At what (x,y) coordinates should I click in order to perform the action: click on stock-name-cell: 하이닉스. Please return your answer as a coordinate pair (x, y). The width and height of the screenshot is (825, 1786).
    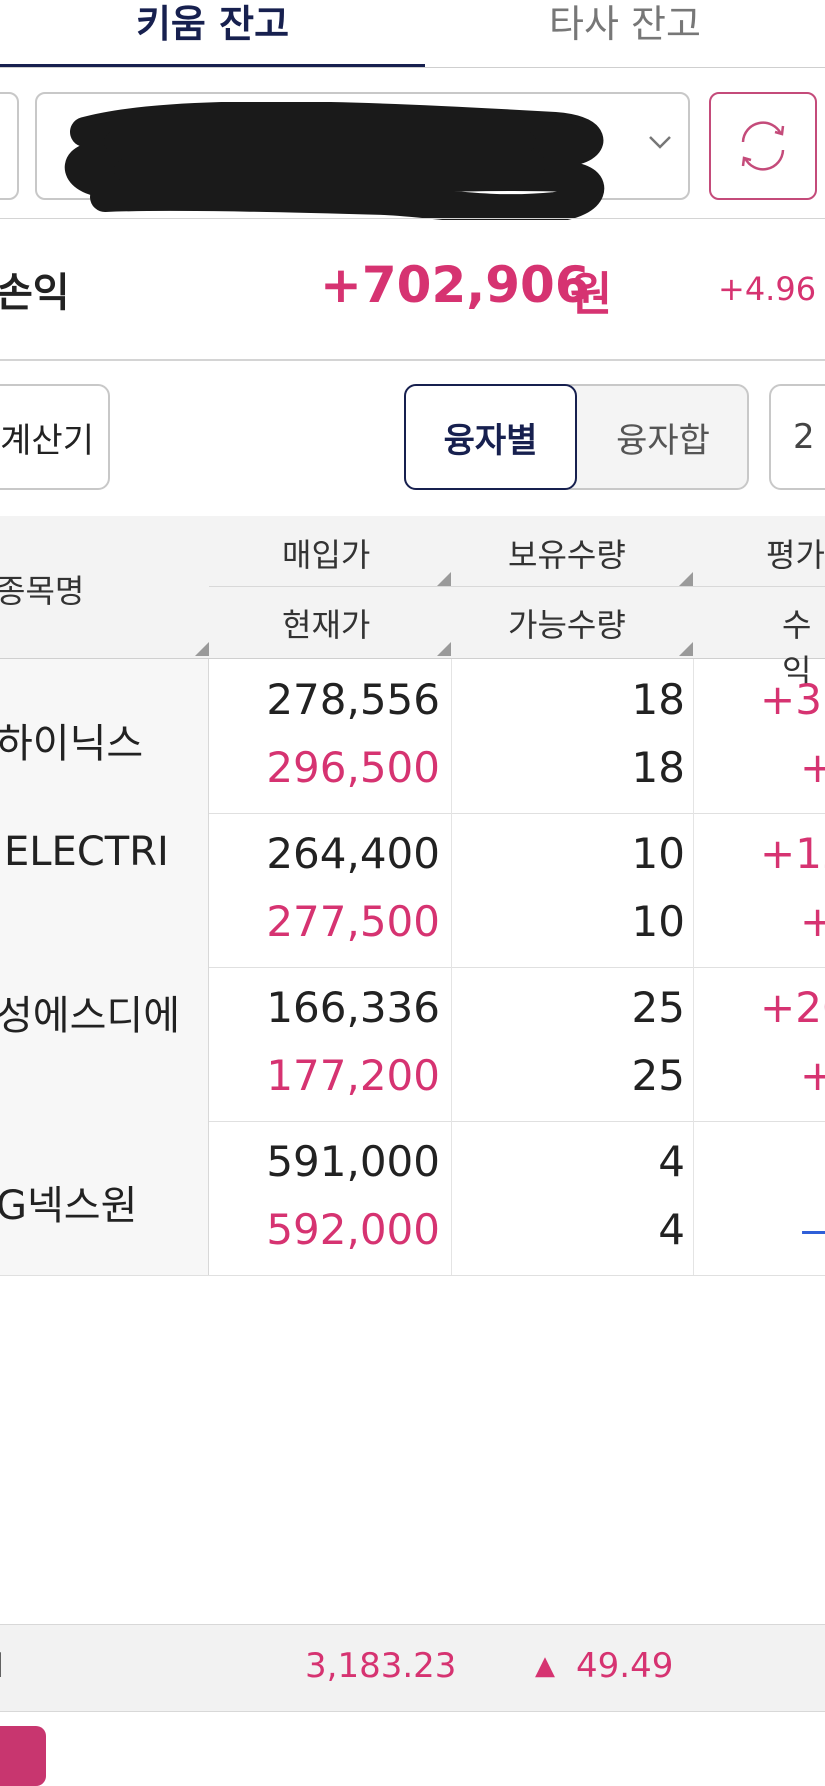
    Looking at the image, I should click on (104, 736).